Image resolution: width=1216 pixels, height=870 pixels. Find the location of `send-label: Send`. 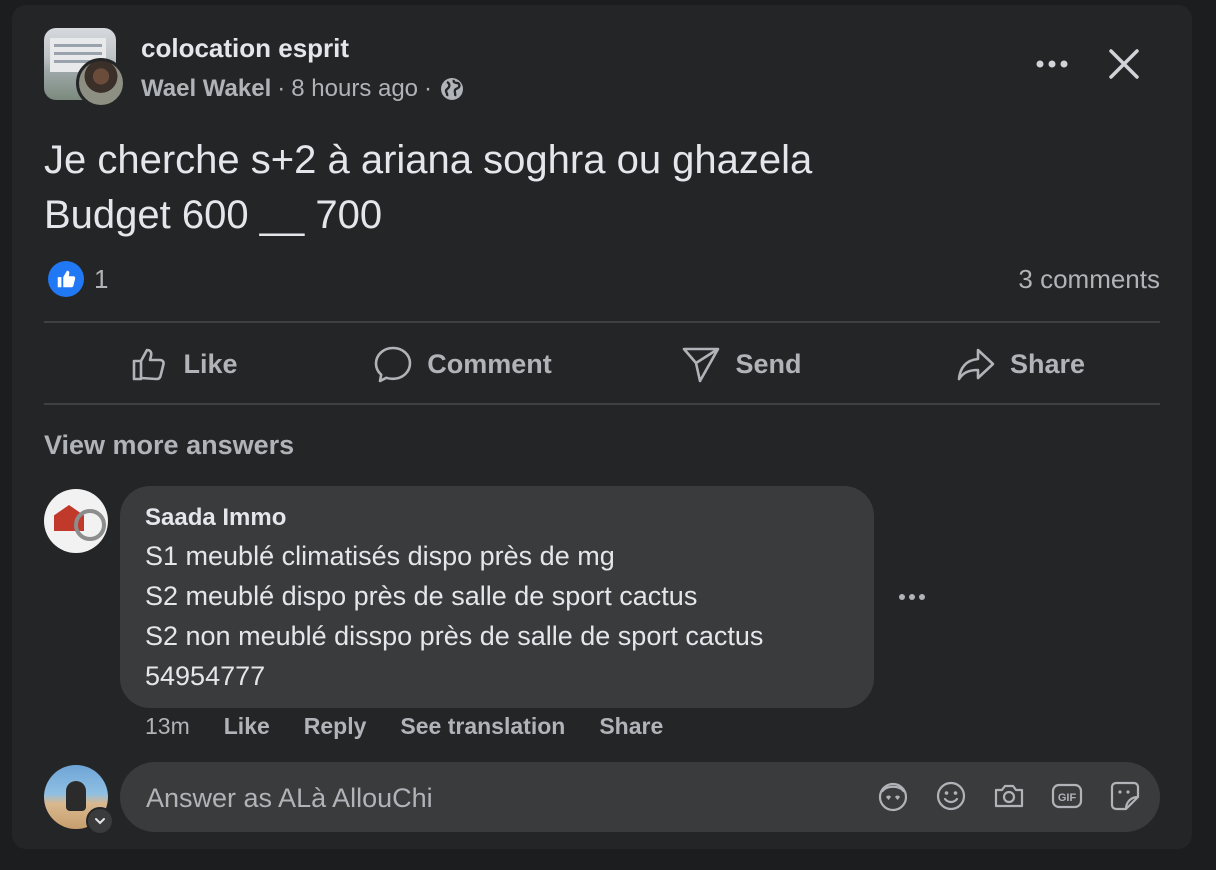

send-label: Send is located at coordinates (768, 363).